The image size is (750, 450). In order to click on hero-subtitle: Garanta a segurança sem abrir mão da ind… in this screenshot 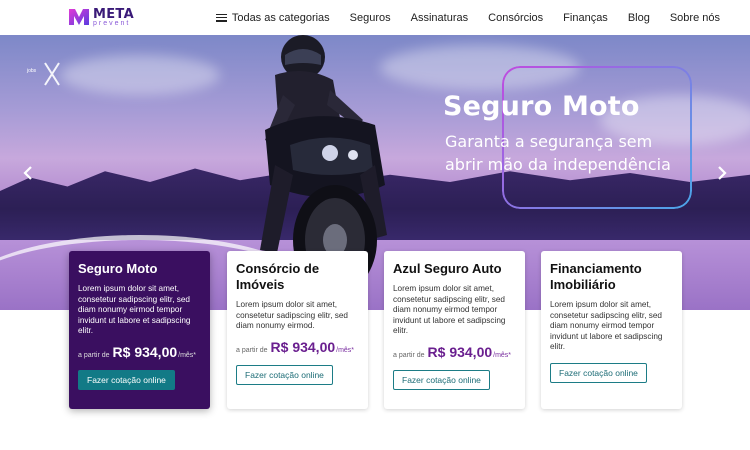, I will do `click(558, 153)`.